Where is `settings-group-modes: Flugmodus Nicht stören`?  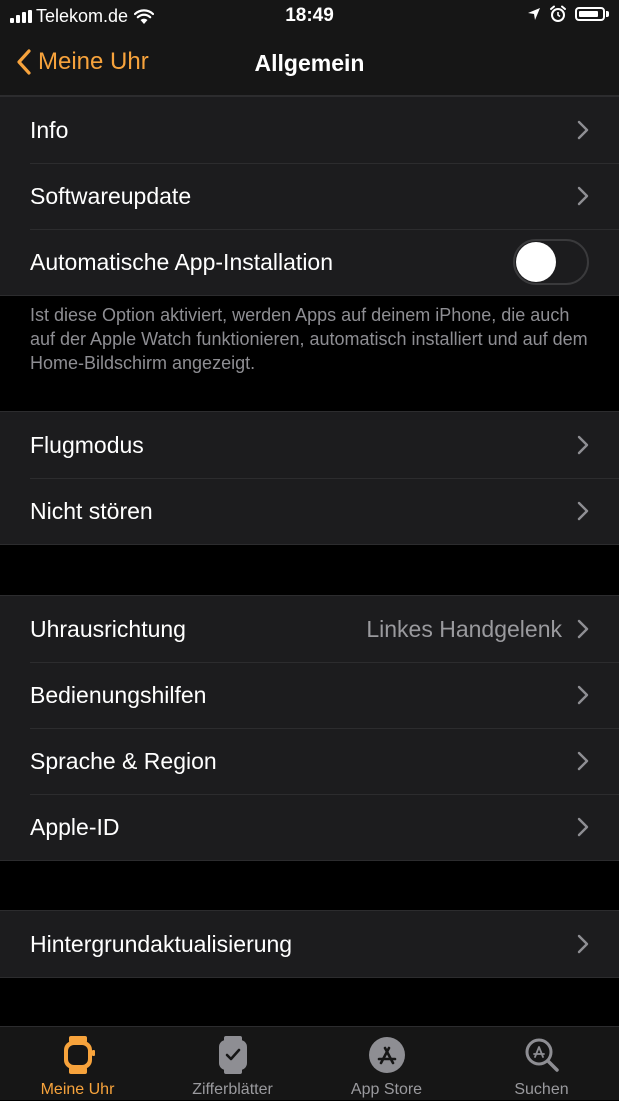 settings-group-modes: Flugmodus Nicht stören is located at coordinates (309, 478).